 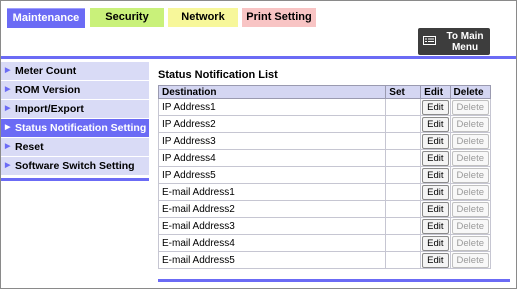 I want to click on destination-cell: E-mail Address3, so click(x=272, y=226).